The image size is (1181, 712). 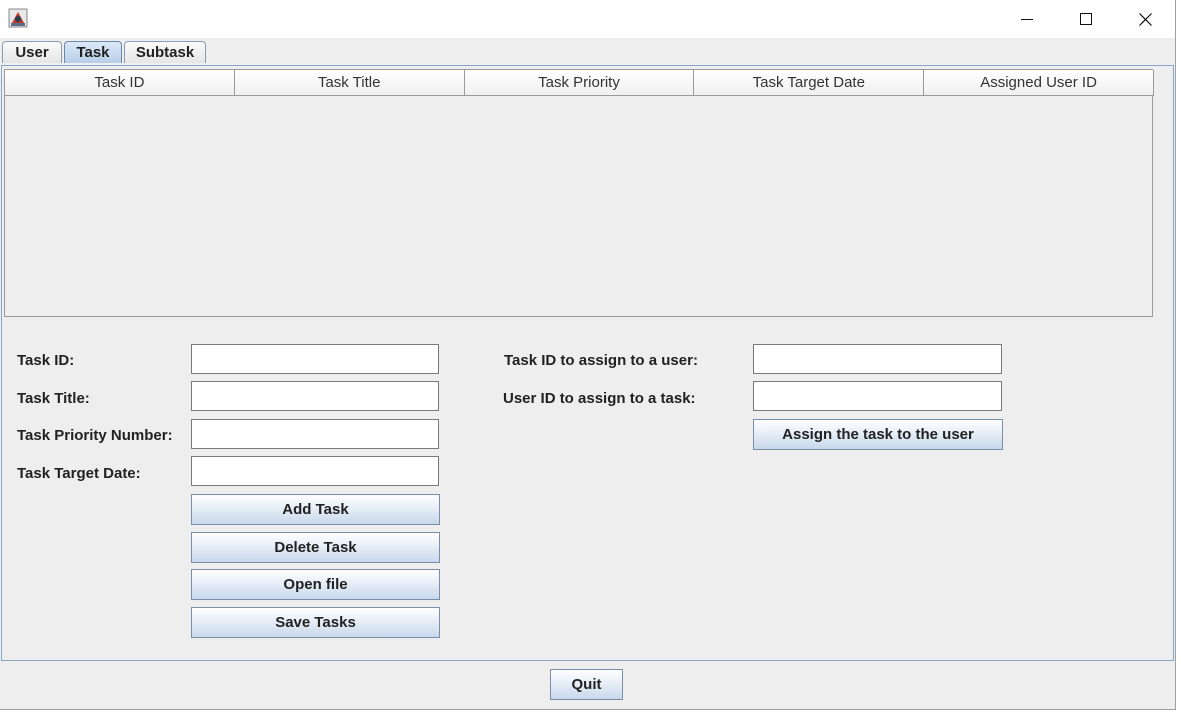 I want to click on assign-user-id-field, so click(x=877, y=396).